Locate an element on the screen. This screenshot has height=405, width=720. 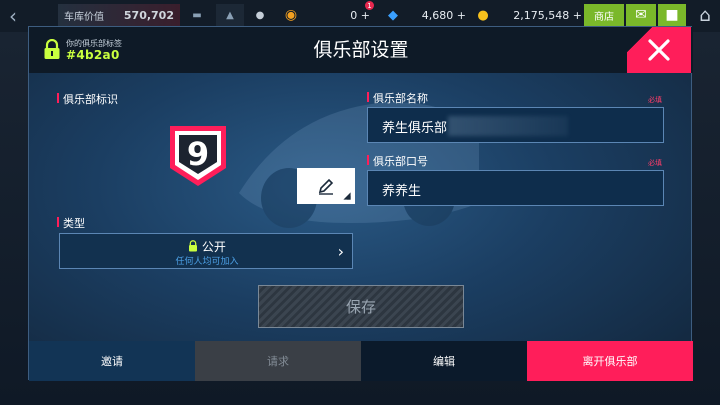
club-name-input: 养生俱乐部 is located at coordinates (515, 125).